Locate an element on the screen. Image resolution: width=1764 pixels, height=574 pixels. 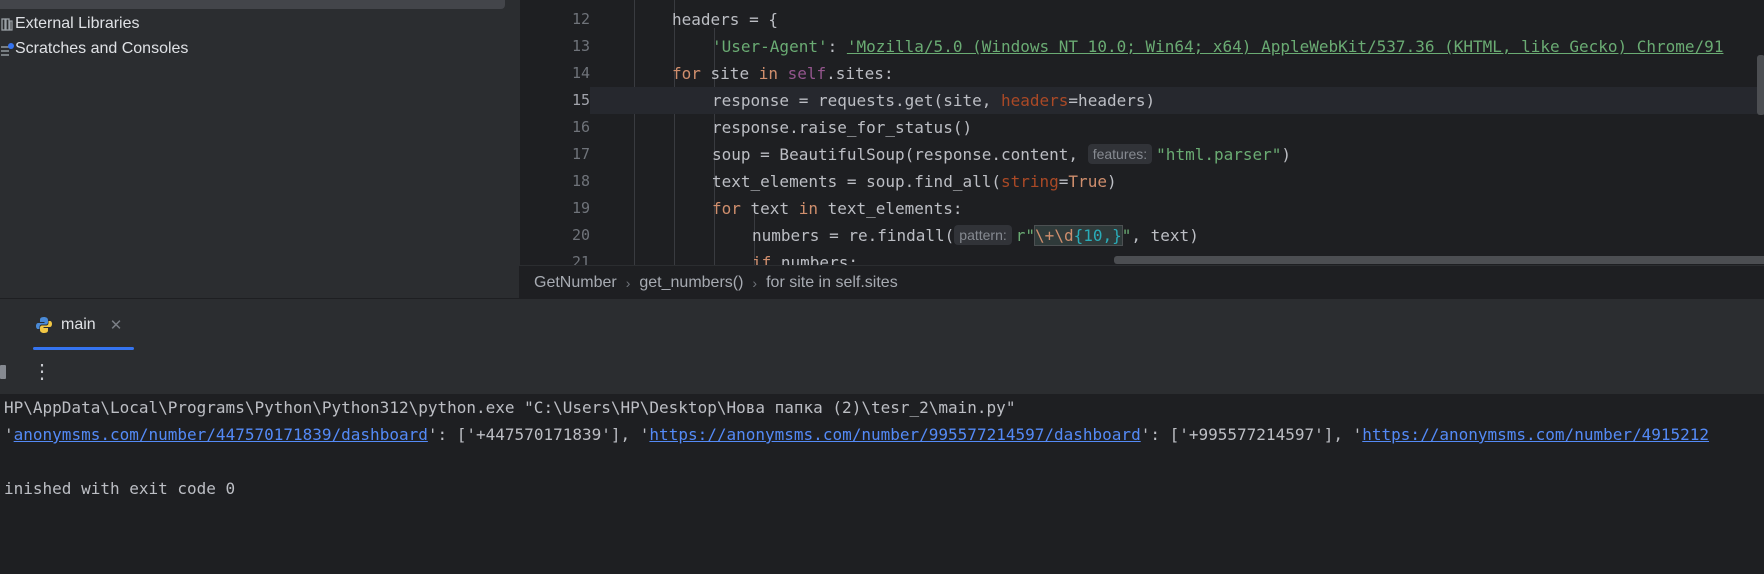
console-text: ' is located at coordinates (9, 434).